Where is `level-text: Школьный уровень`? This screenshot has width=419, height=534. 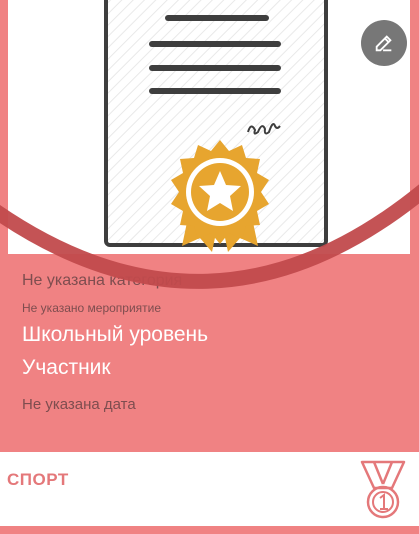
level-text: Школьный уровень is located at coordinates (115, 334).